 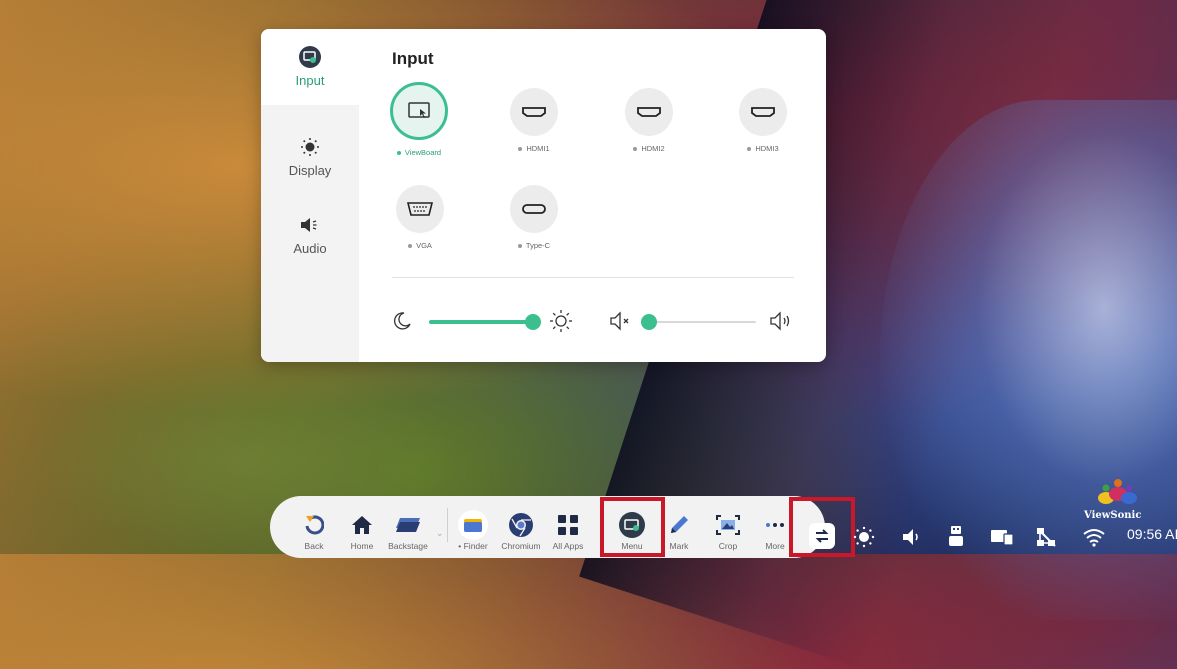 I want to click on brand-logo-text: ViewSonic, so click(x=1113, y=515).